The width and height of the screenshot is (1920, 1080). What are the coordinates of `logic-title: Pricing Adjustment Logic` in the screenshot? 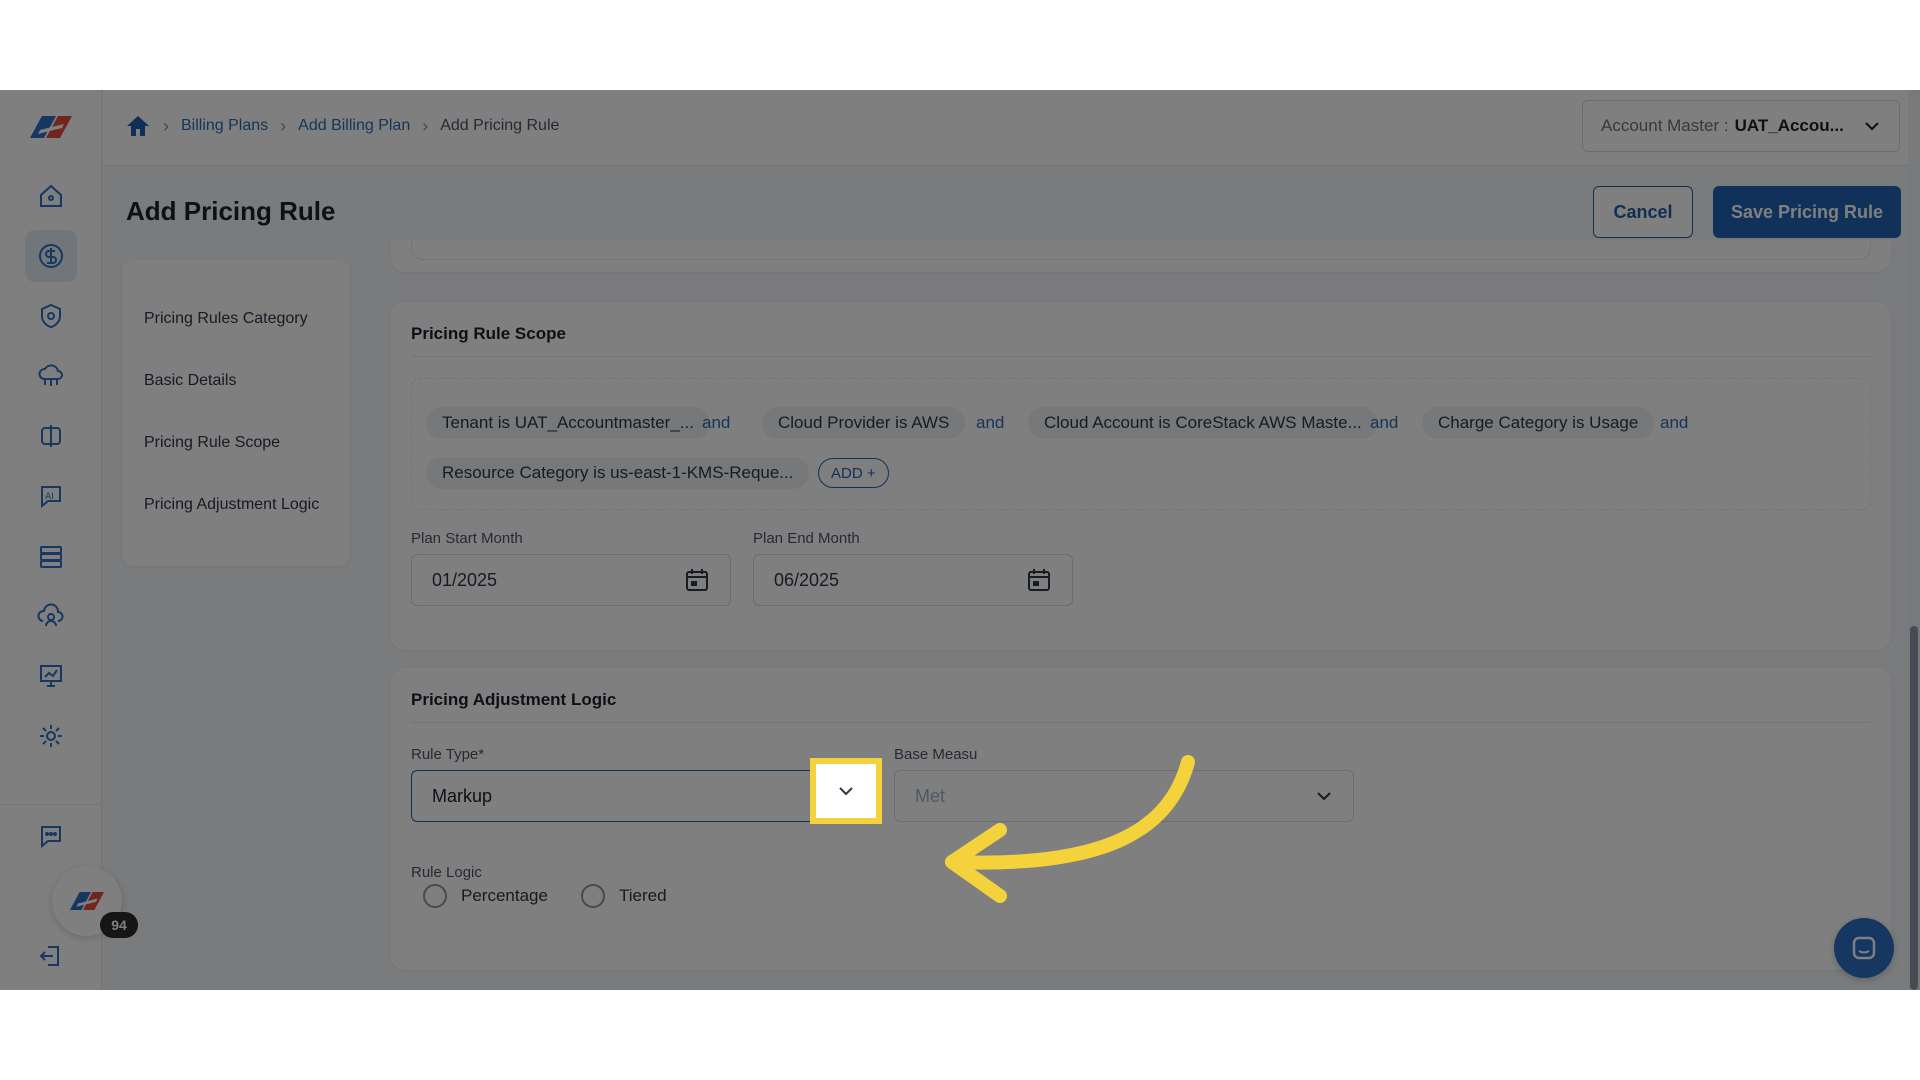 It's located at (514, 699).